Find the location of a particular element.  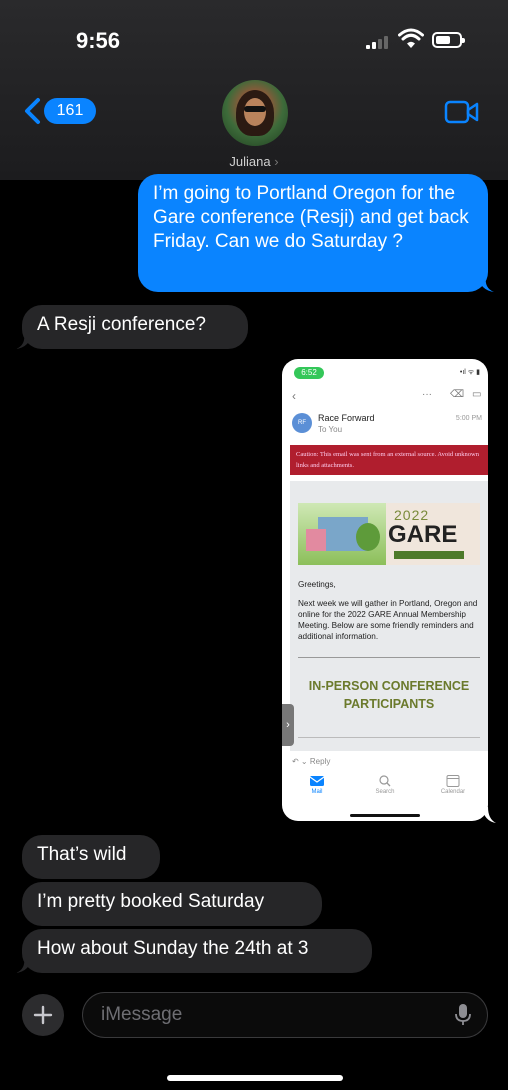

mail-icon is located at coordinates (317, 781).